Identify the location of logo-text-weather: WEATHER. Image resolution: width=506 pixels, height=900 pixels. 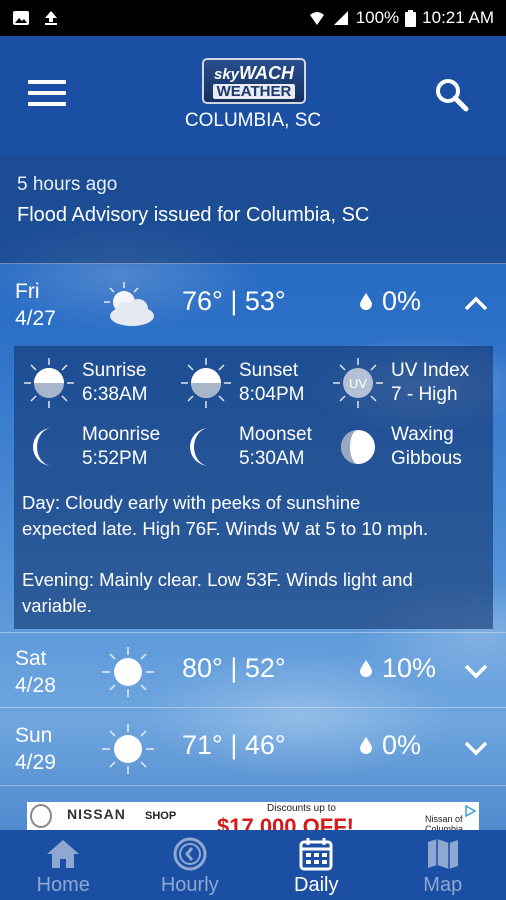
(254, 91).